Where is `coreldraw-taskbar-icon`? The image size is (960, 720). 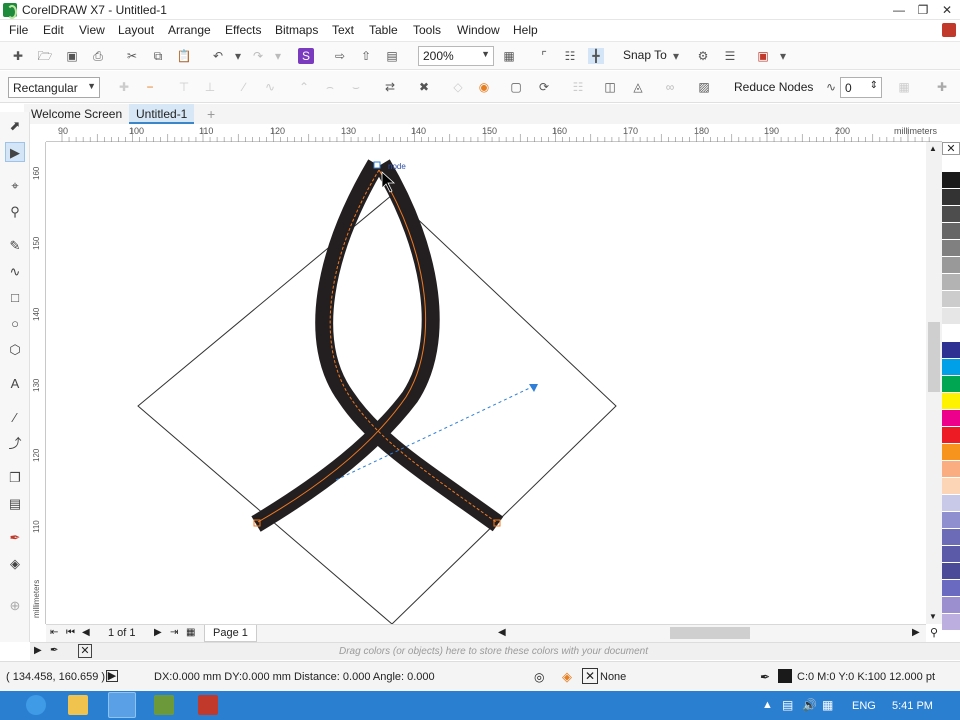 coreldraw-taskbar-icon is located at coordinates (122, 705).